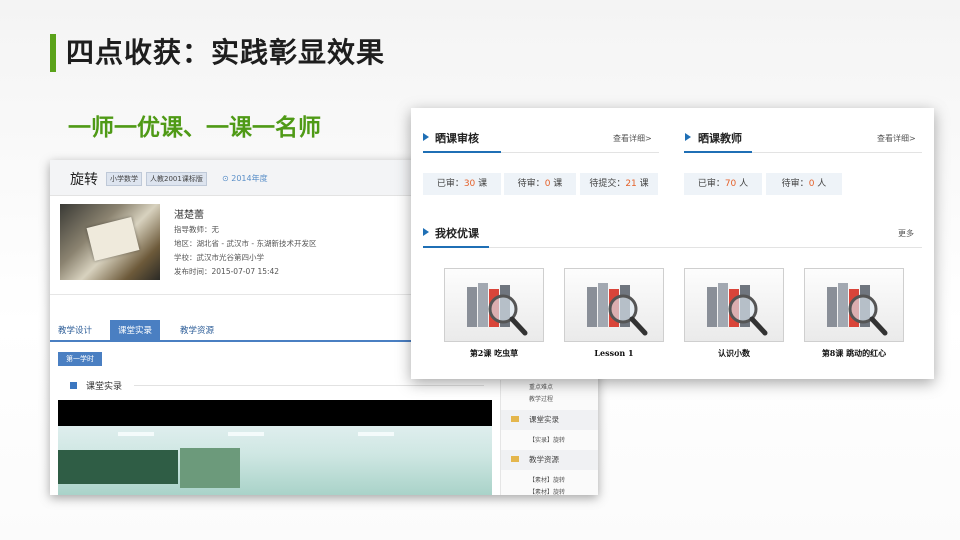 The height and width of the screenshot is (540, 960). I want to click on lesson-title: 旋转, so click(84, 180).